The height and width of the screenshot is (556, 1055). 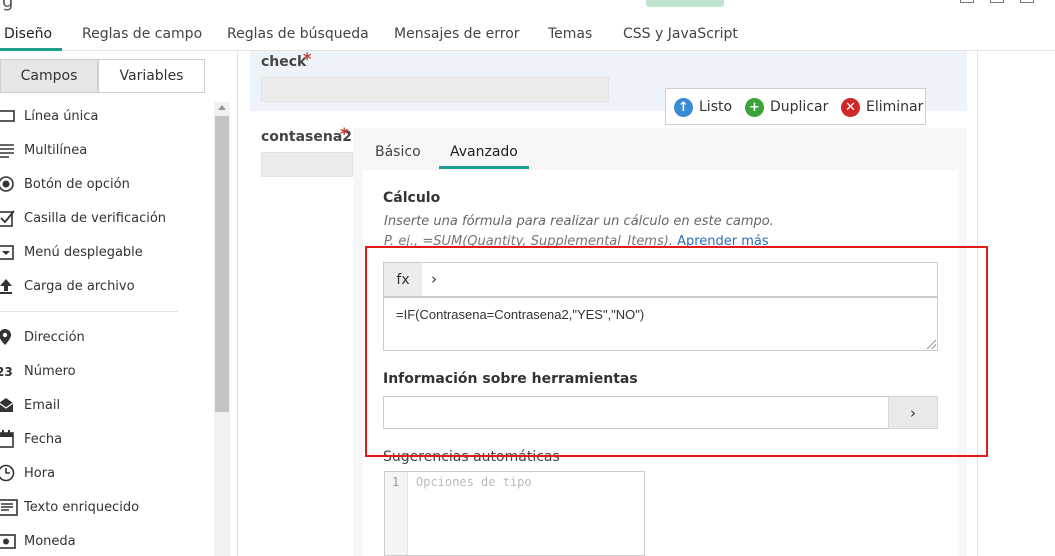 What do you see at coordinates (895, 107) in the screenshot?
I see `delete-label: Eliminar` at bounding box center [895, 107].